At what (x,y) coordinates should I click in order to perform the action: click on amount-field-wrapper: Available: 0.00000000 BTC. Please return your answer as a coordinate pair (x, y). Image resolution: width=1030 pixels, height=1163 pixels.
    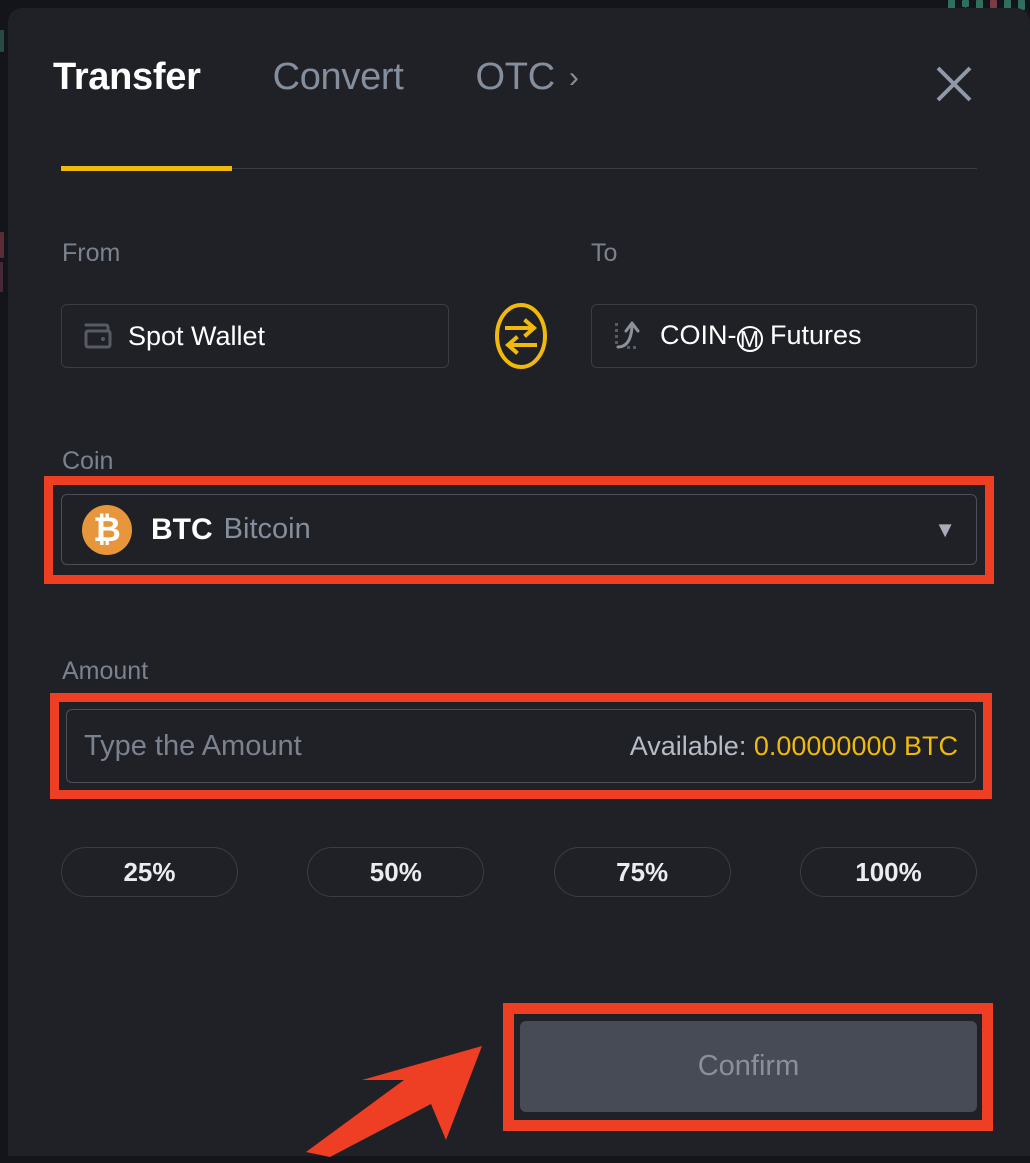
    Looking at the image, I should click on (521, 746).